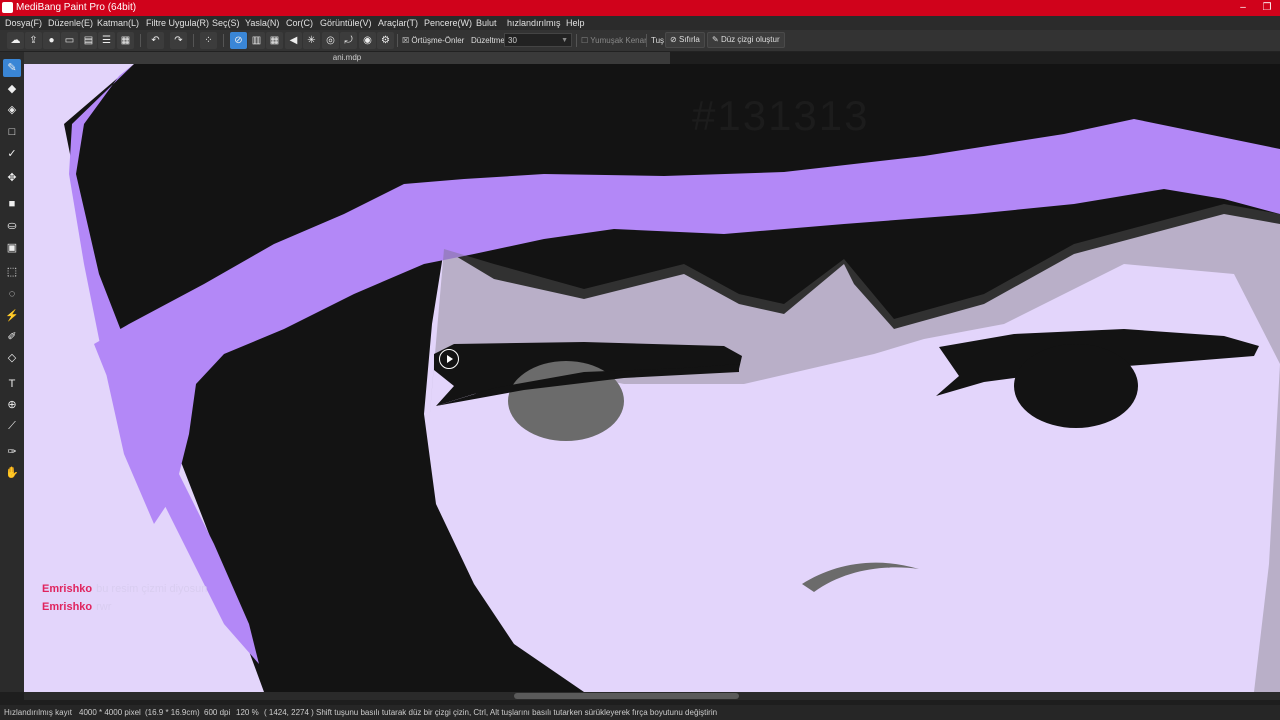 This screenshot has height=720, width=1280. Describe the element at coordinates (76, 7) in the screenshot. I see `window-title: MediBang Paint Pro (64bit)` at that location.